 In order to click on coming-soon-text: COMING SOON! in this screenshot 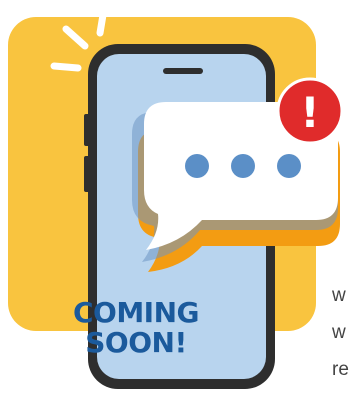, I will do `click(136, 328)`.